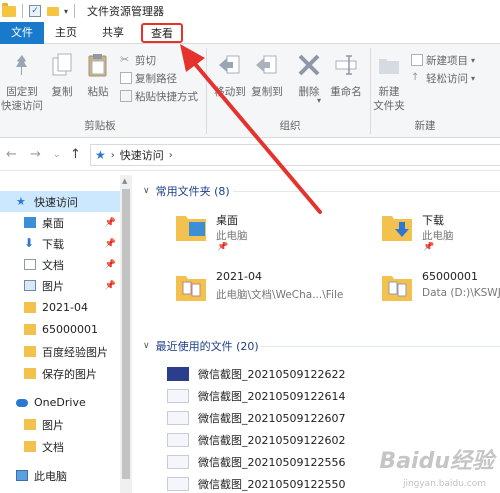  What do you see at coordinates (60, 222) in the screenshot?
I see `sidebar-item-desktop: 桌面 📌` at bounding box center [60, 222].